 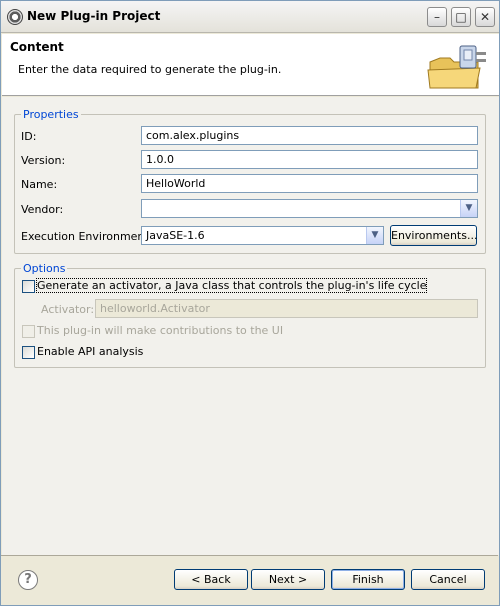 I want to click on finish-button: Finish, so click(x=368, y=579).